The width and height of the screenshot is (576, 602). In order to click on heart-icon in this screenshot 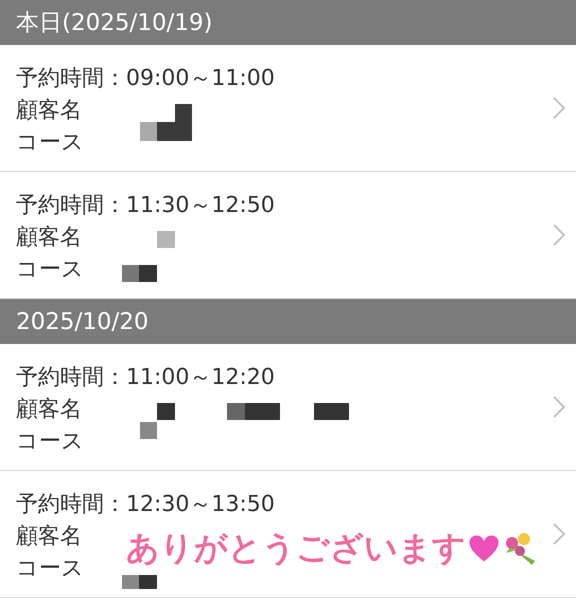, I will do `click(484, 549)`.